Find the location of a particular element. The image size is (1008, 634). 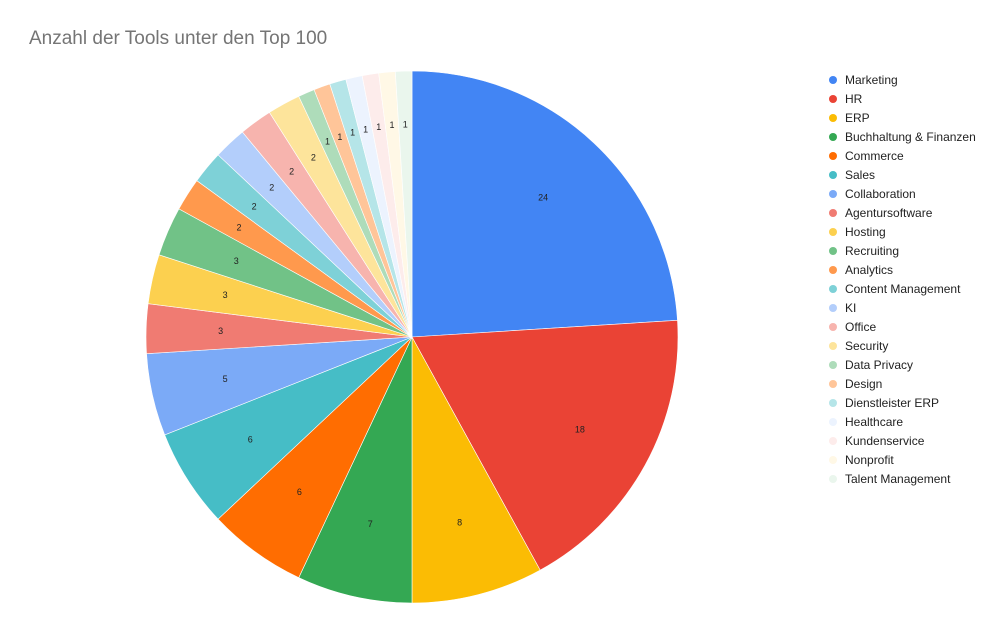

legend-item-kundenservice: Kundenservice is located at coordinates (902, 440).